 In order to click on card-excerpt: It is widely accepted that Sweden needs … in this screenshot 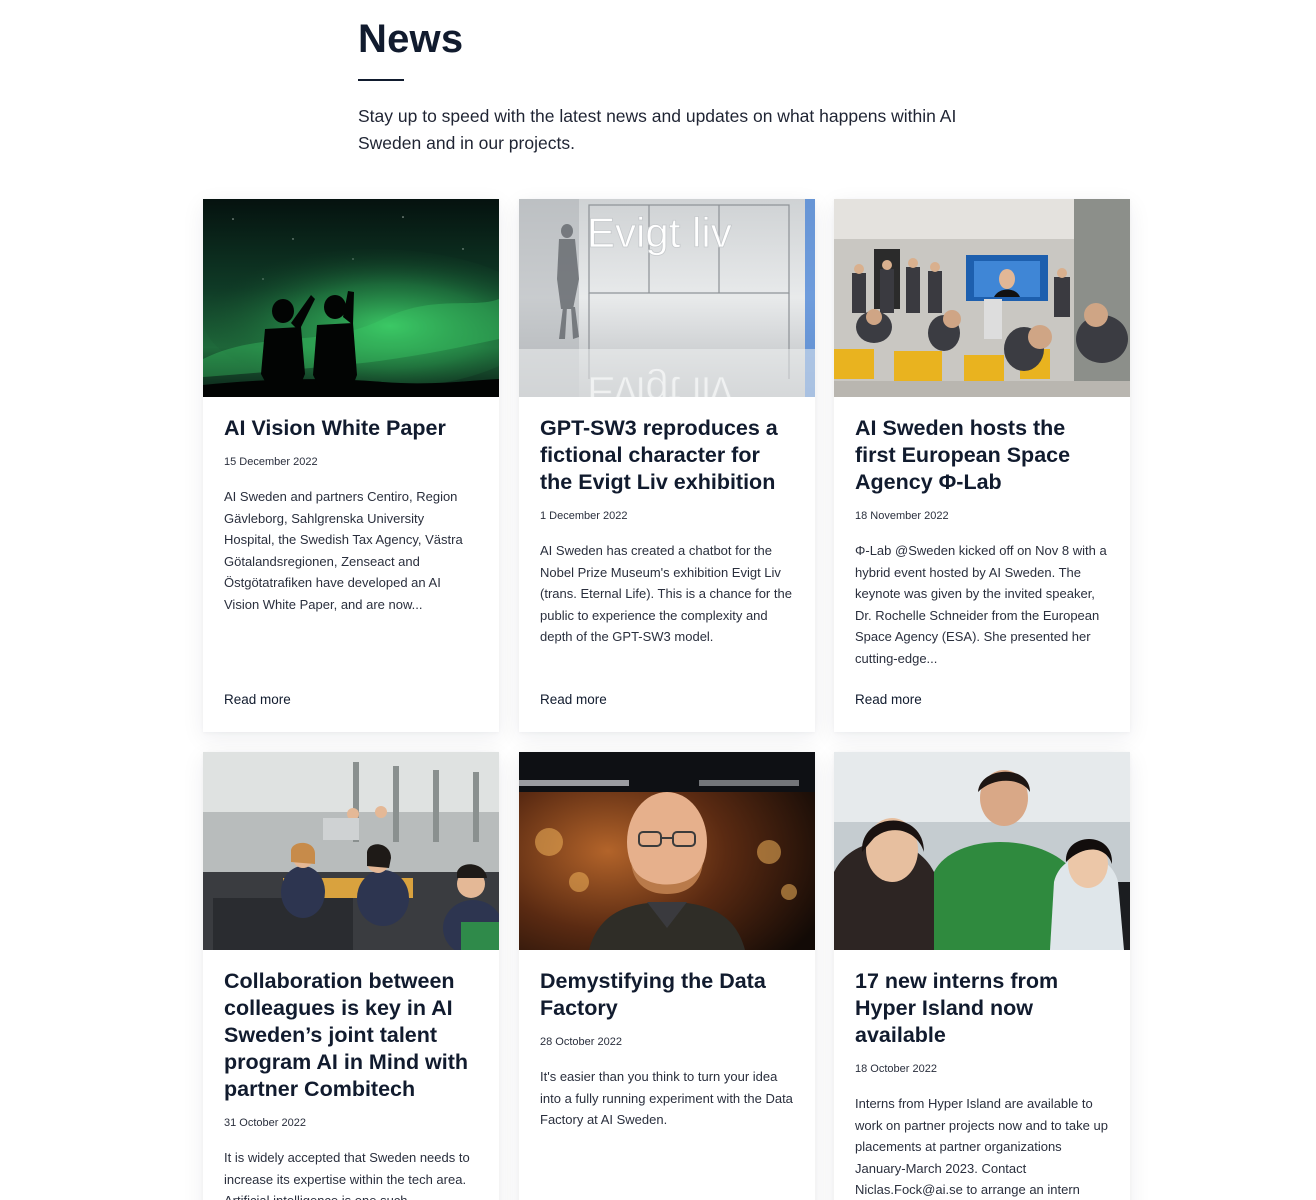, I will do `click(347, 1175)`.